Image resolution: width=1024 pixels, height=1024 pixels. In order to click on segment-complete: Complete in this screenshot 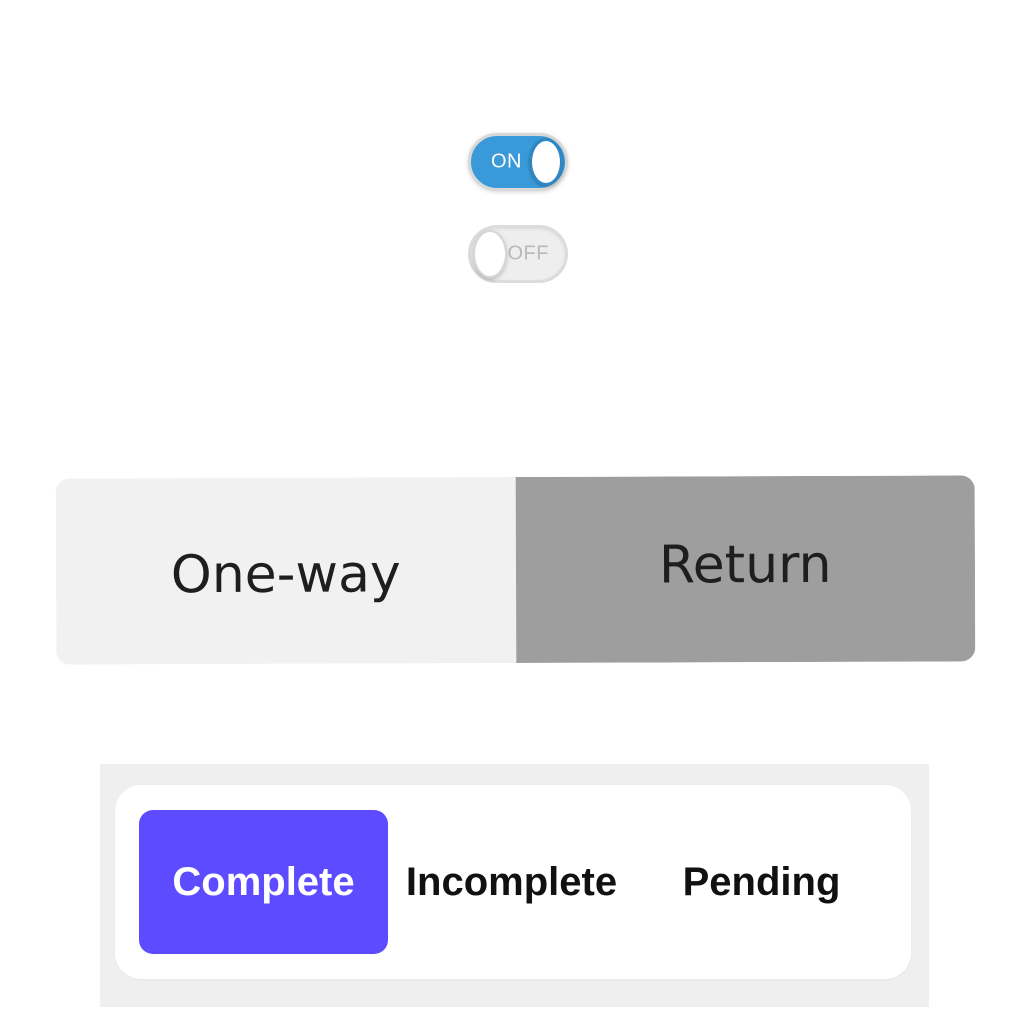, I will do `click(263, 882)`.